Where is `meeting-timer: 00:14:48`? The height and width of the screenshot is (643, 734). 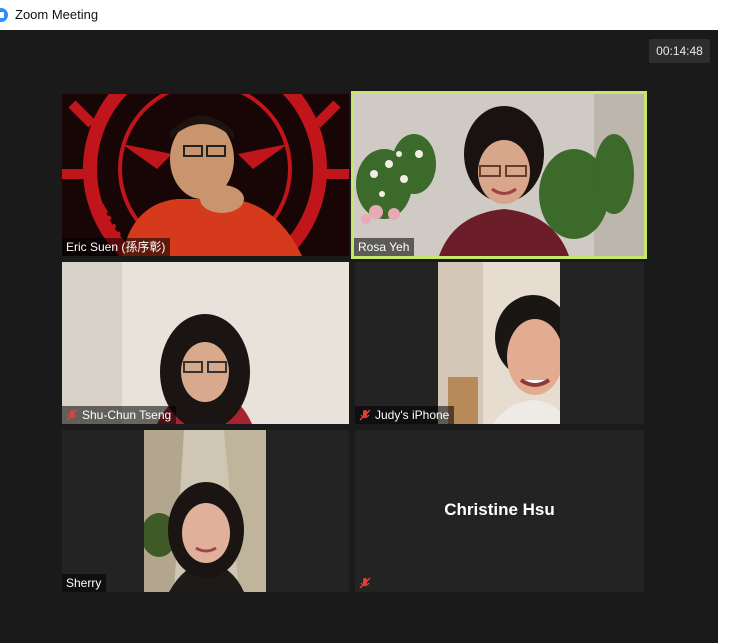 meeting-timer: 00:14:48 is located at coordinates (679, 51).